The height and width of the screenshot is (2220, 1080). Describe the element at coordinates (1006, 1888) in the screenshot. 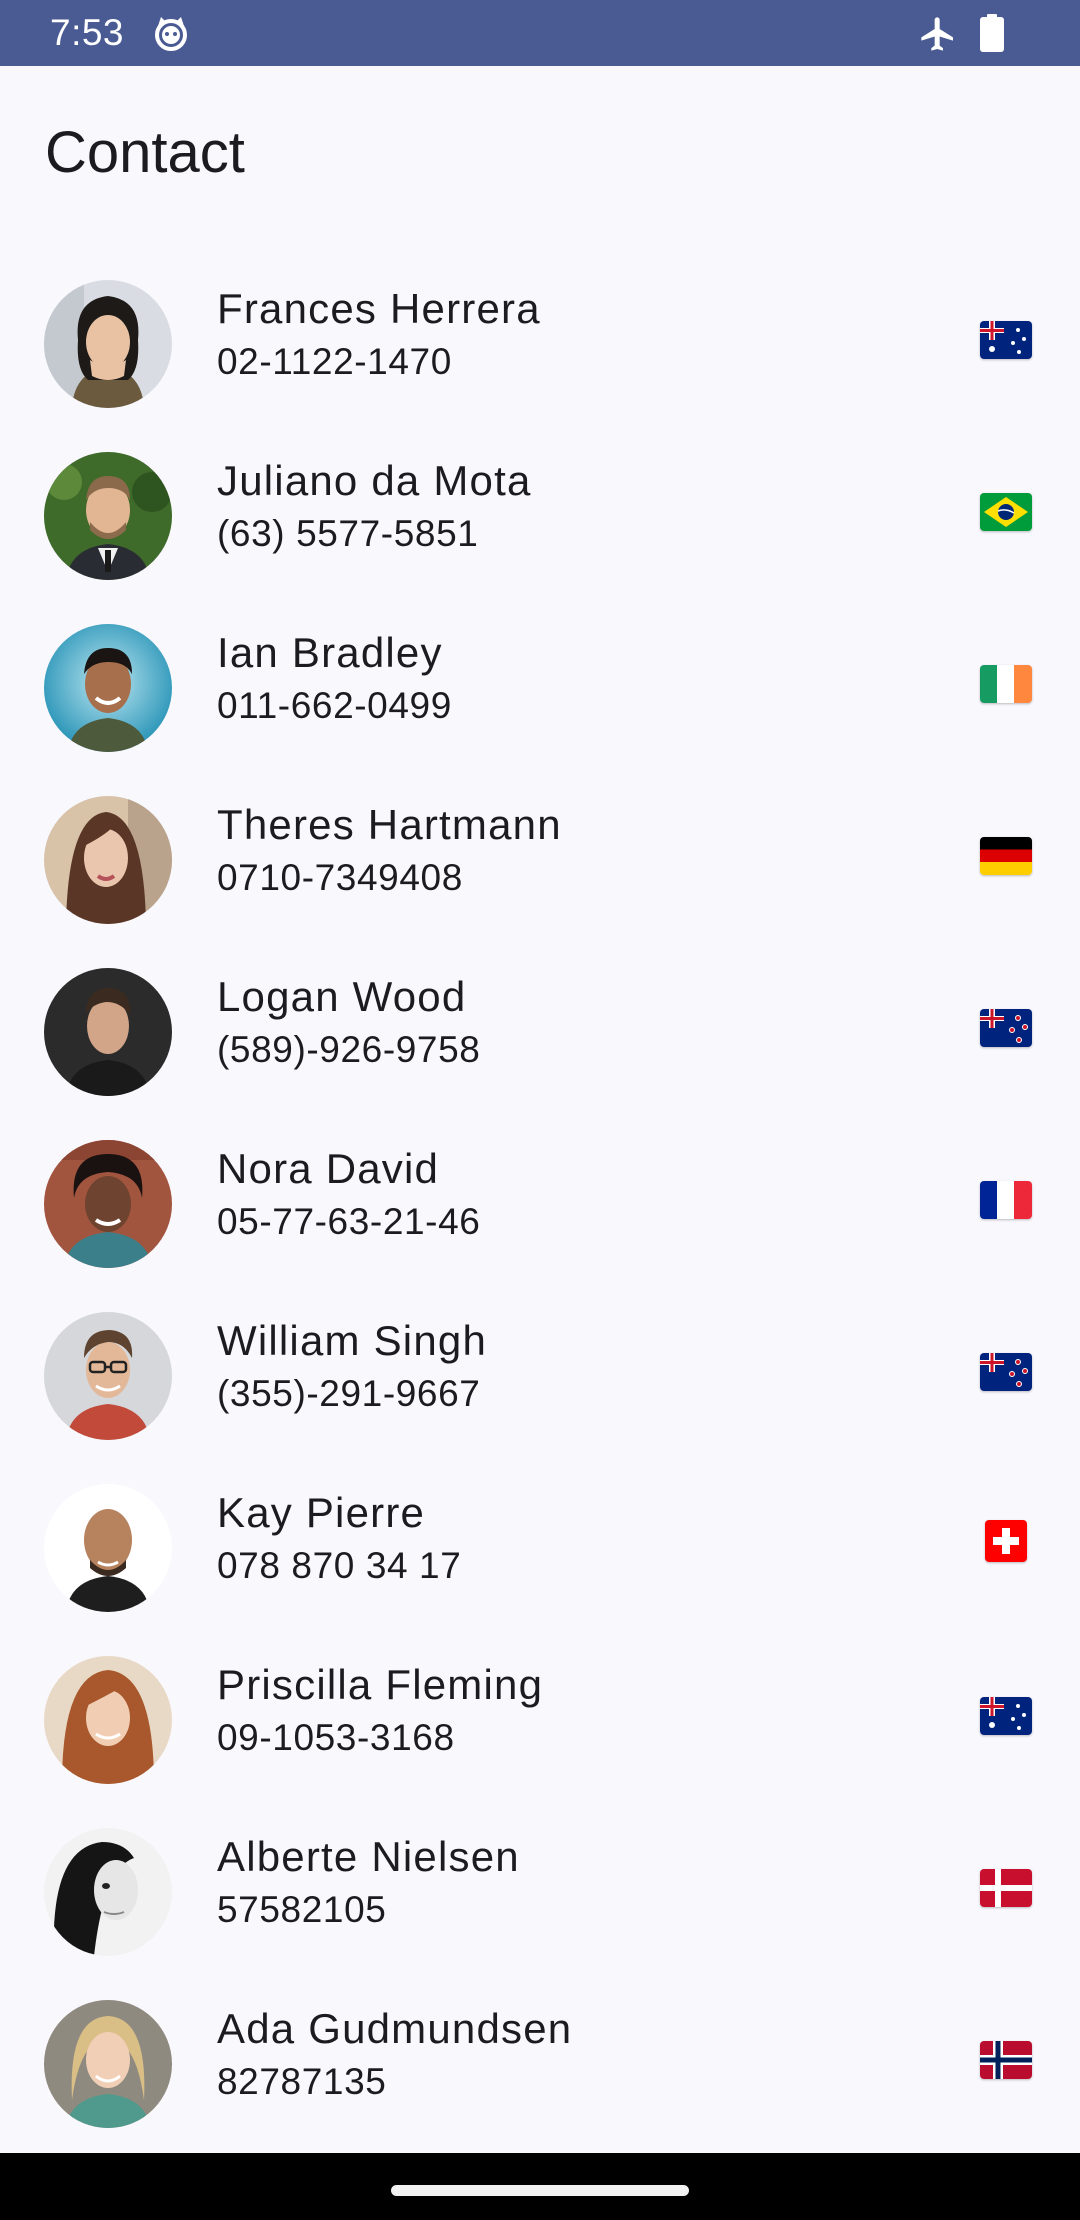

I see `denmark-flag-icon` at that location.